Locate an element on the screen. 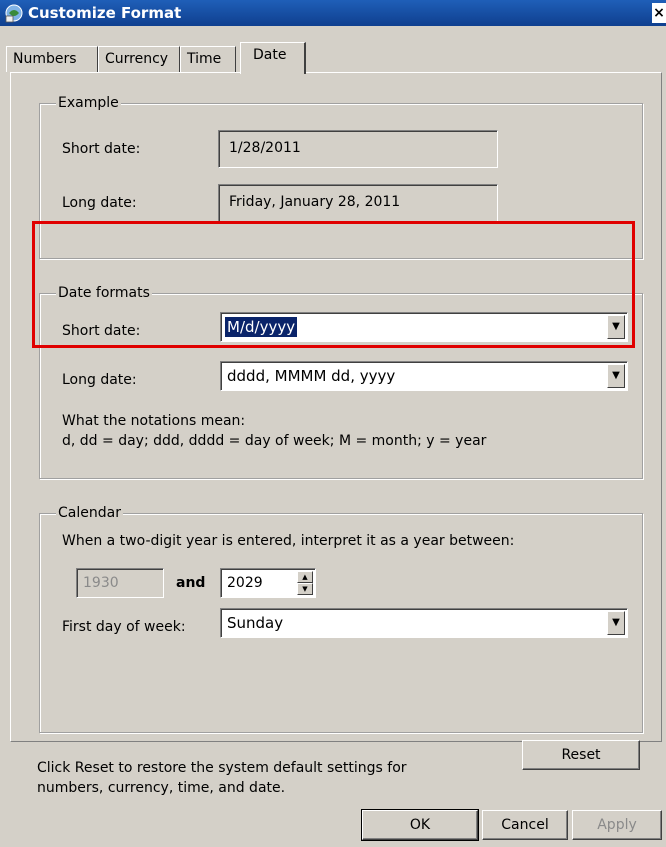 Image resolution: width=666 pixels, height=847 pixels. first-day-label: First day of week: is located at coordinates (124, 627).